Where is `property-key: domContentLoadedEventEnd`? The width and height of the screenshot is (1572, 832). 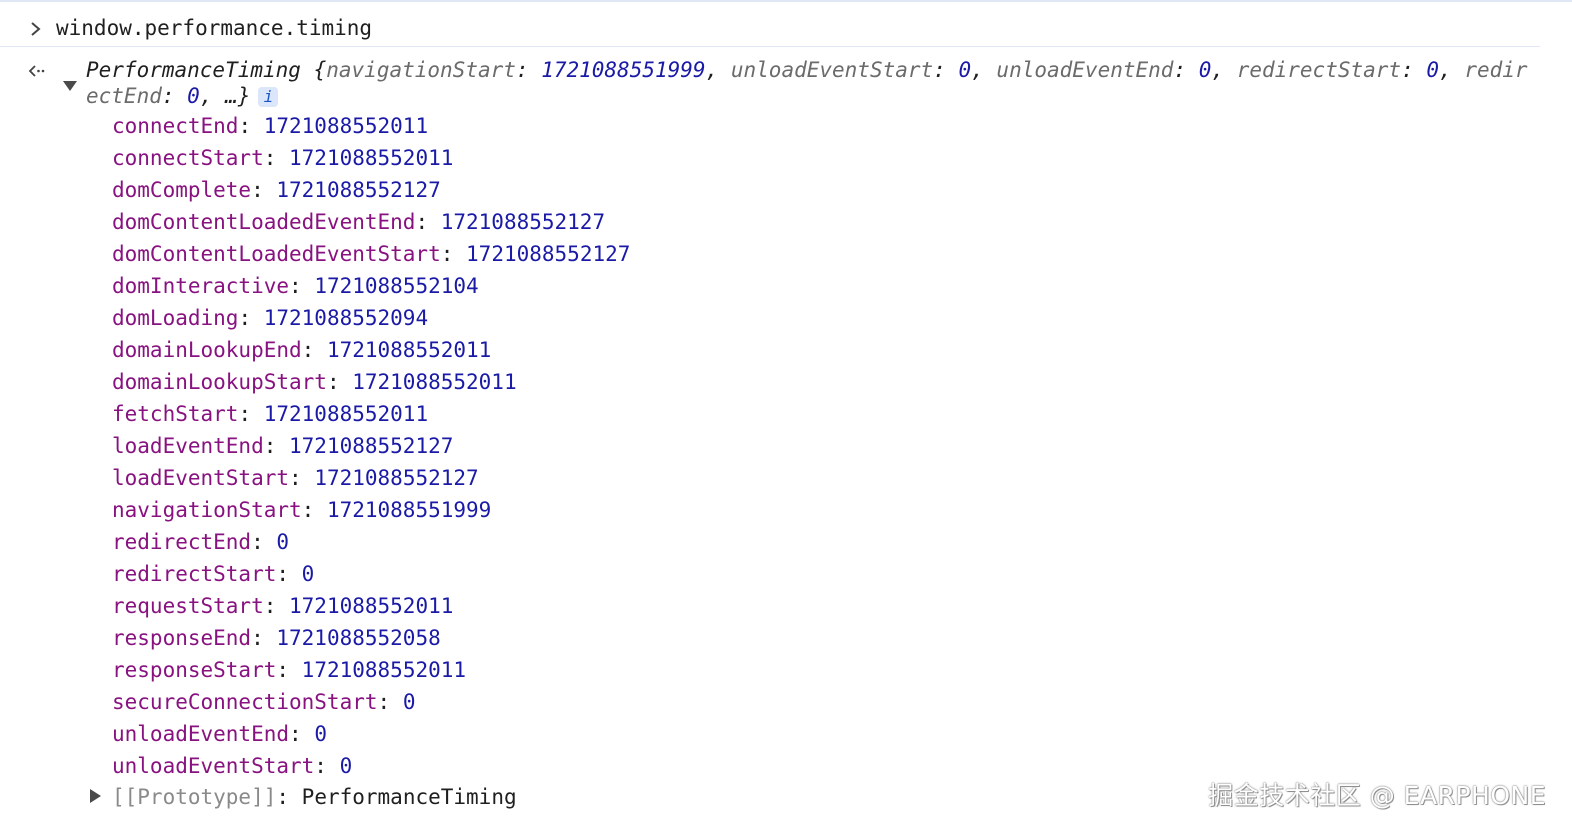 property-key: domContentLoadedEventEnd is located at coordinates (264, 222).